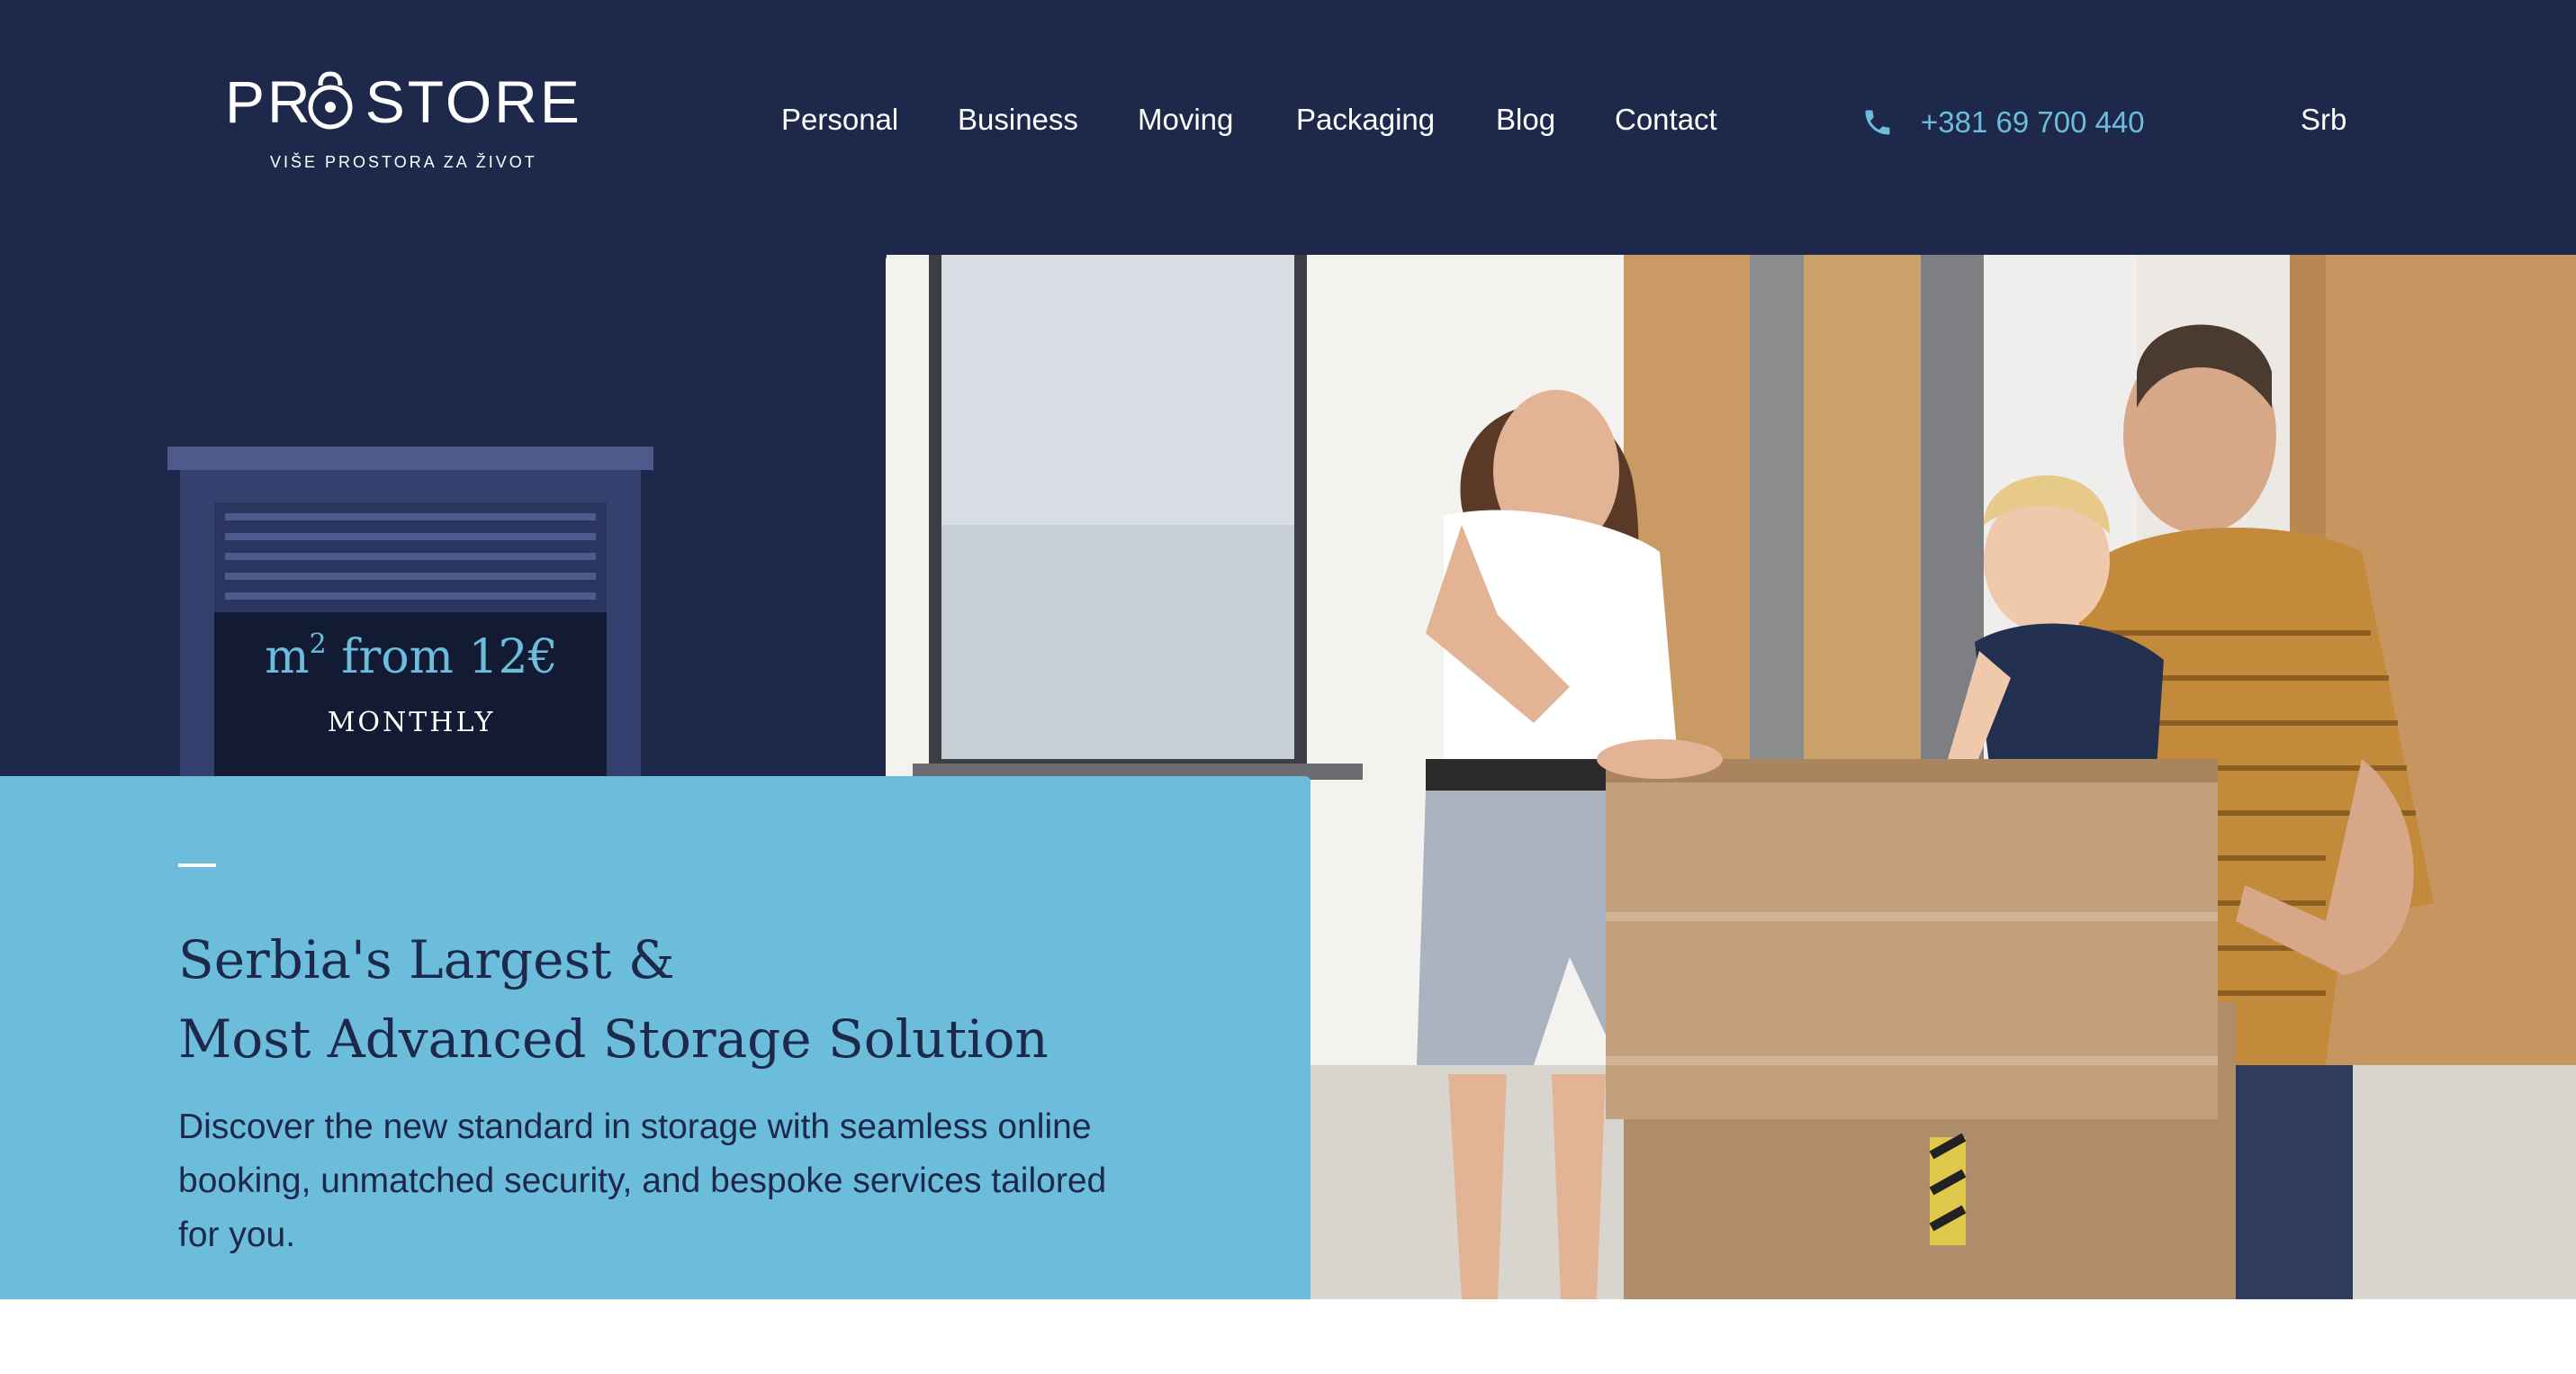 The image size is (2576, 1374). Describe the element at coordinates (426, 959) in the screenshot. I see `hero-title-line-1: Serbia's Largest &` at that location.